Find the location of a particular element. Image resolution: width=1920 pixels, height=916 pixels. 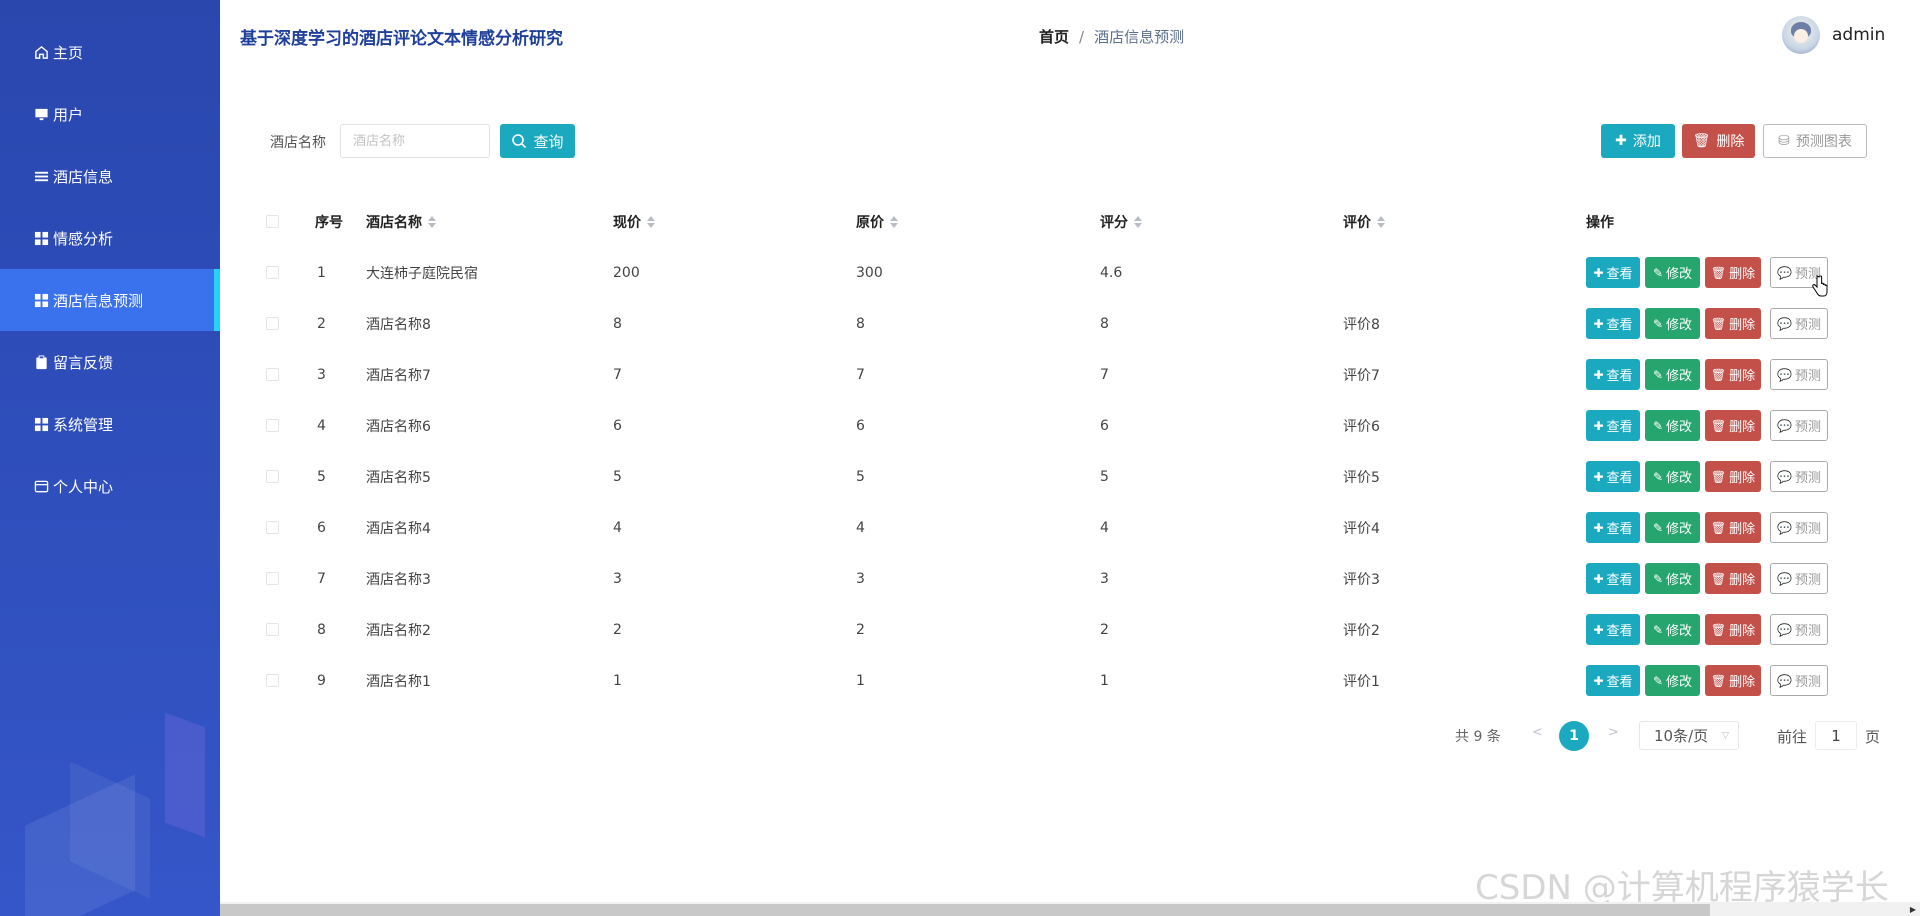

scrollbar-thumb is located at coordinates (965, 910).